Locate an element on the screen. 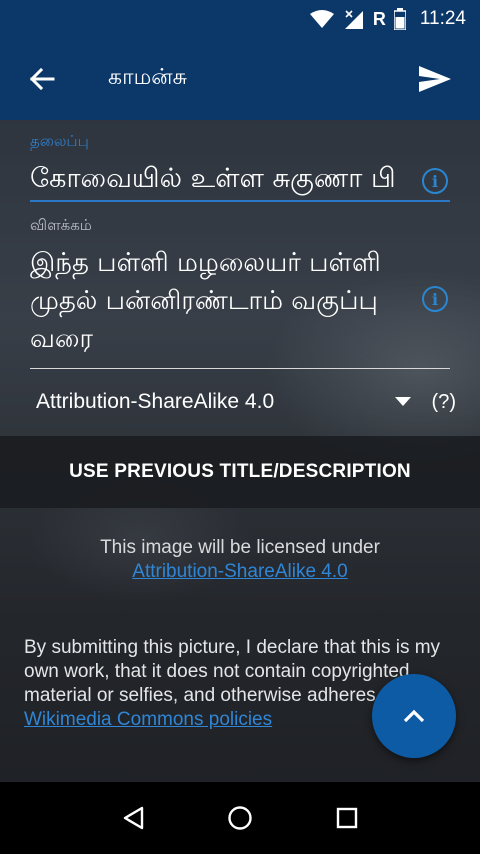 This screenshot has width=480, height=854. battery-icon is located at coordinates (399, 19).